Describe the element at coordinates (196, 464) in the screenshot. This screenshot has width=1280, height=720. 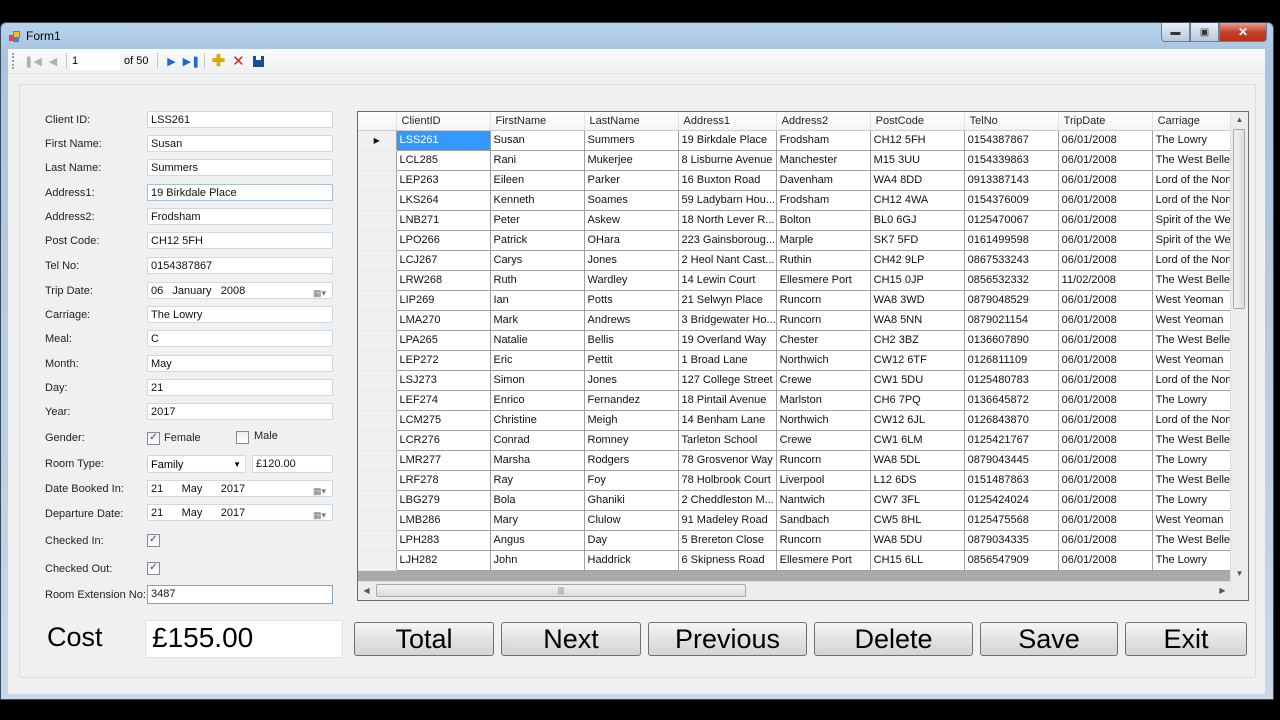
I see `room-type-select: Family ▼` at that location.